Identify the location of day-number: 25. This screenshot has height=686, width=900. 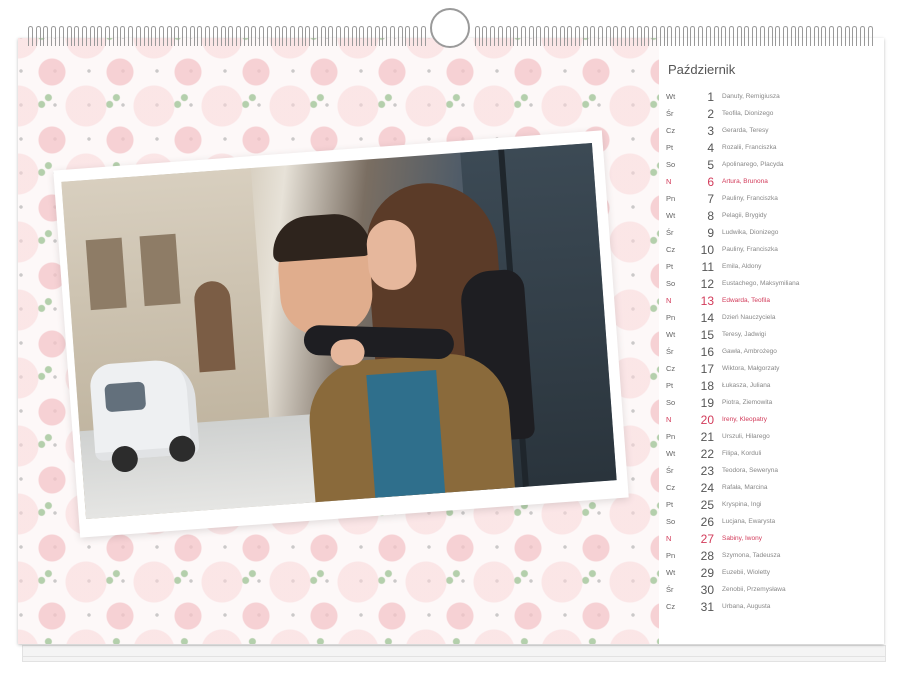
(707, 504).